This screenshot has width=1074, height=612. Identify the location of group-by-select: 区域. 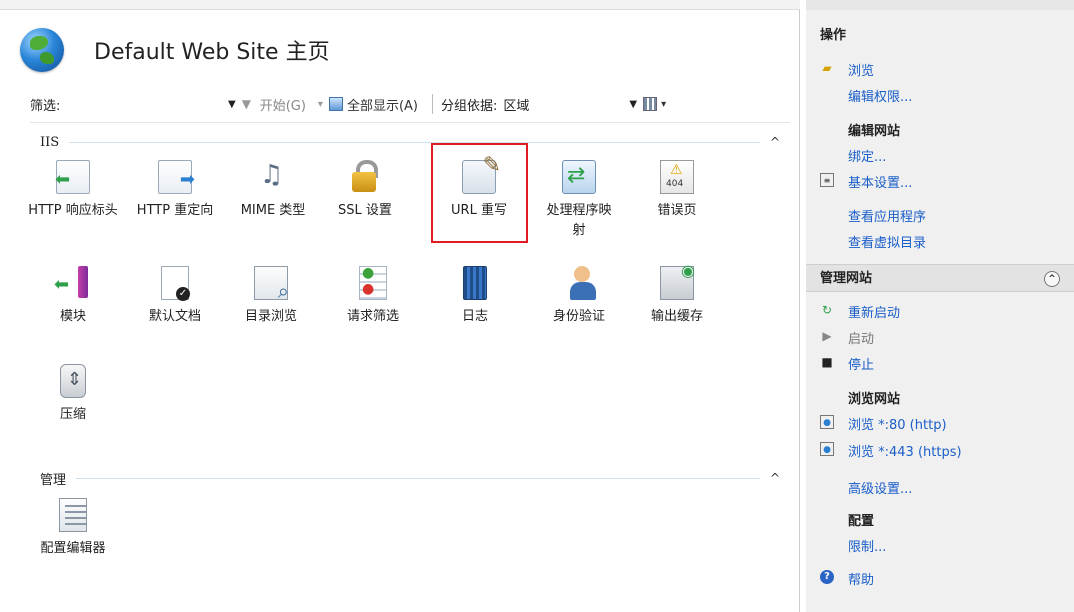
(563, 104).